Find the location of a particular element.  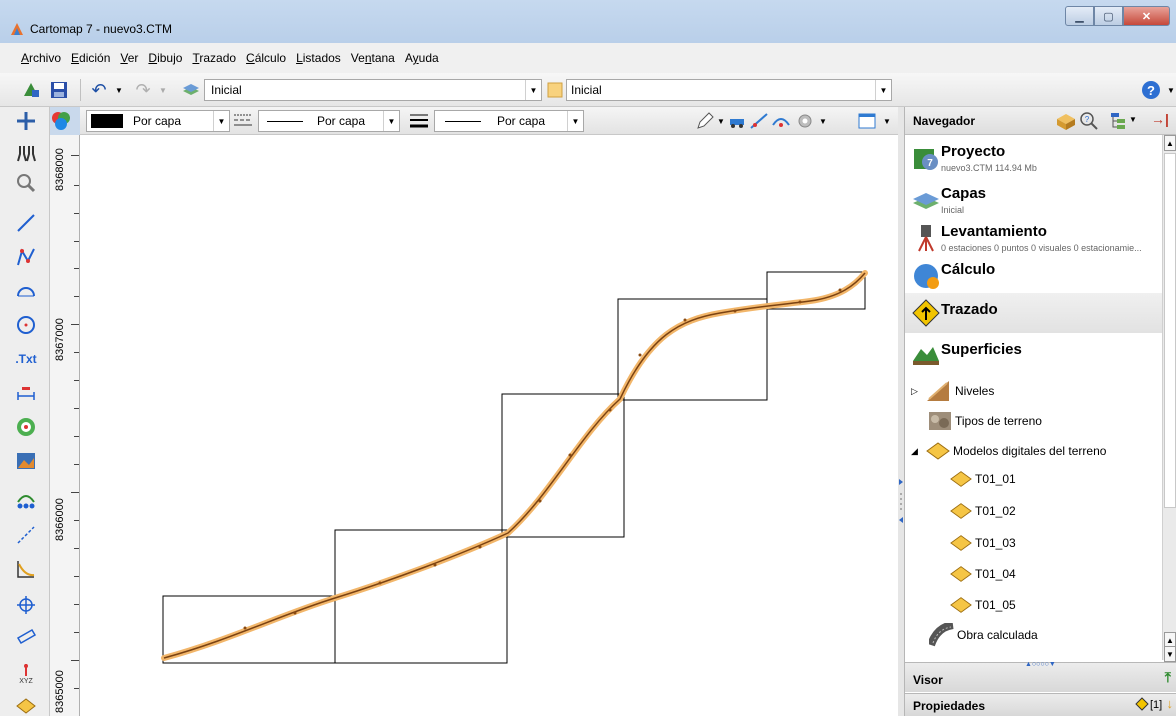

search-help-icon: ? is located at coordinates (1089, 121).